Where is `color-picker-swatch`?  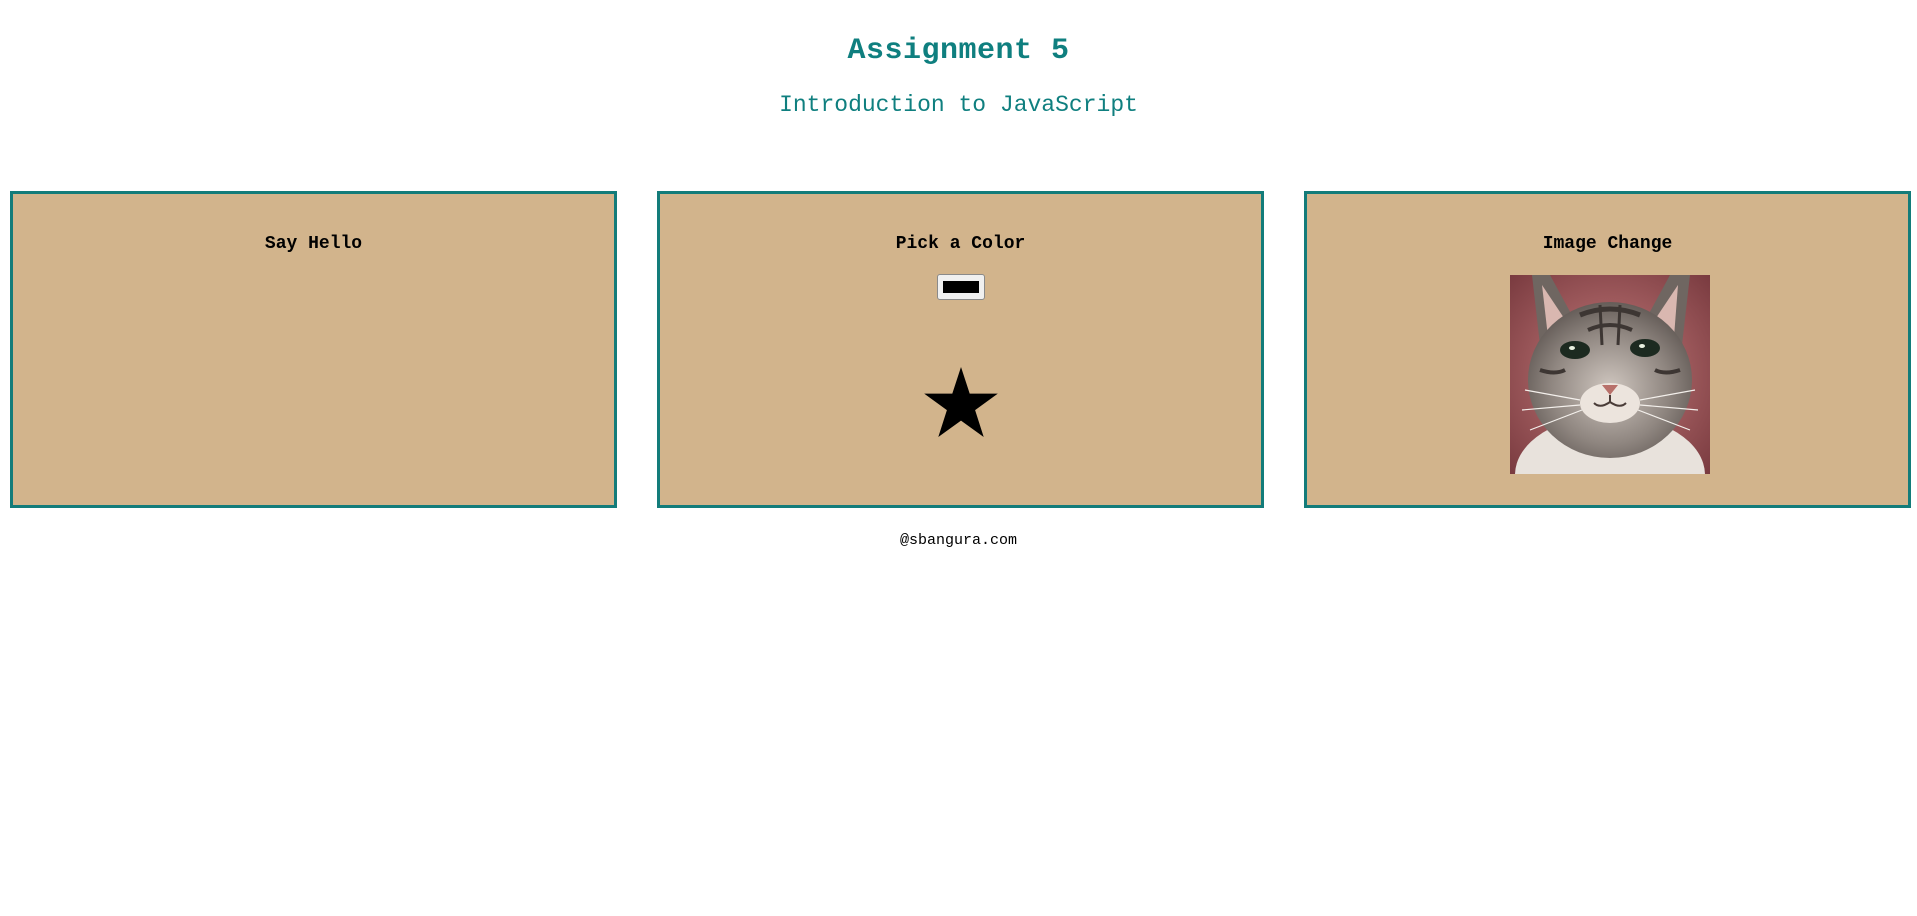
color-picker-swatch is located at coordinates (961, 287).